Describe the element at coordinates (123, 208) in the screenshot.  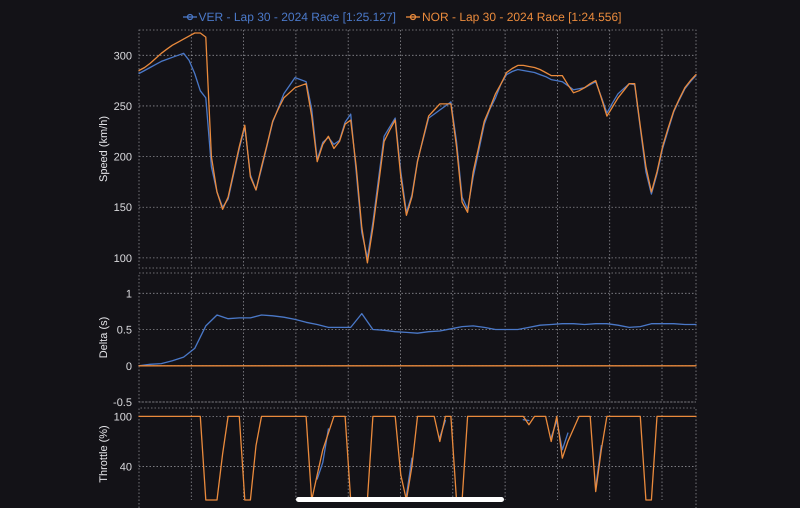
I see `tick-label: 150` at that location.